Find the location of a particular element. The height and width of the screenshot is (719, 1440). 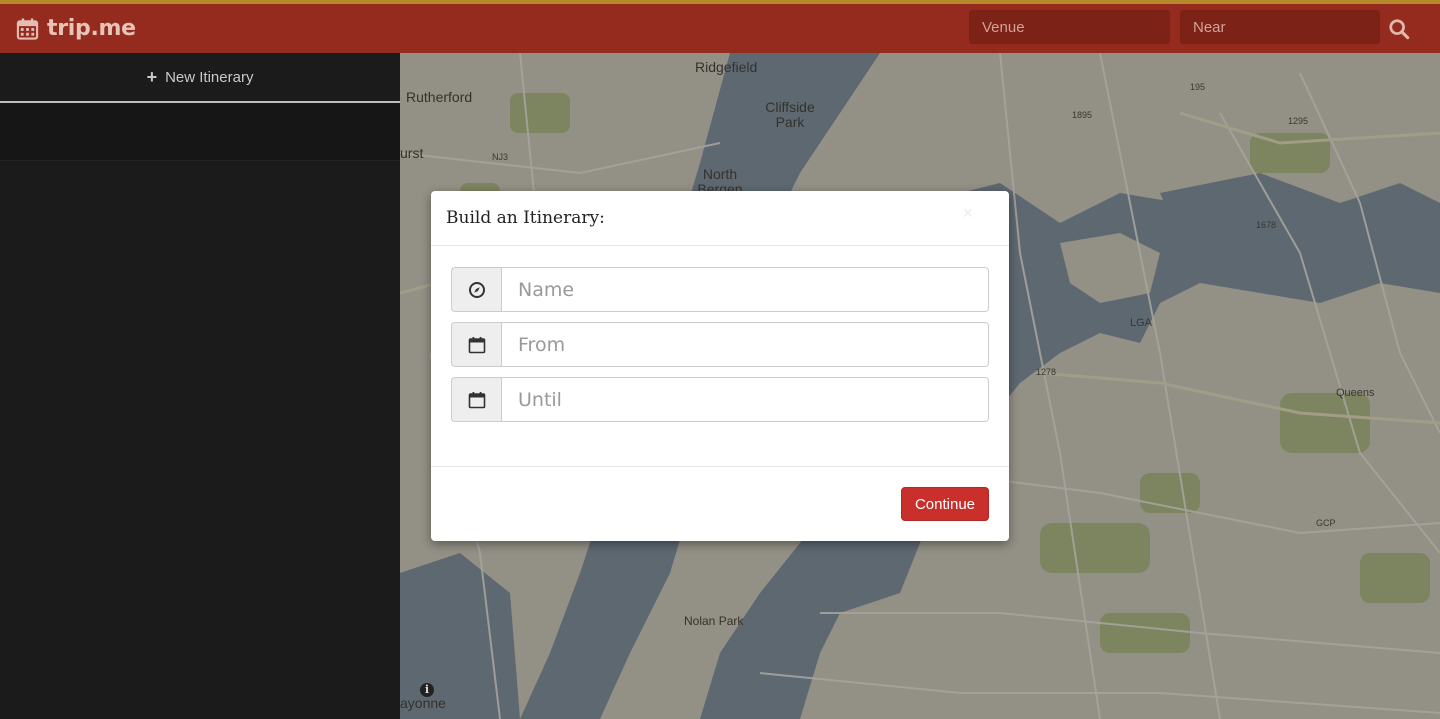

from-date-field is located at coordinates (720, 344).